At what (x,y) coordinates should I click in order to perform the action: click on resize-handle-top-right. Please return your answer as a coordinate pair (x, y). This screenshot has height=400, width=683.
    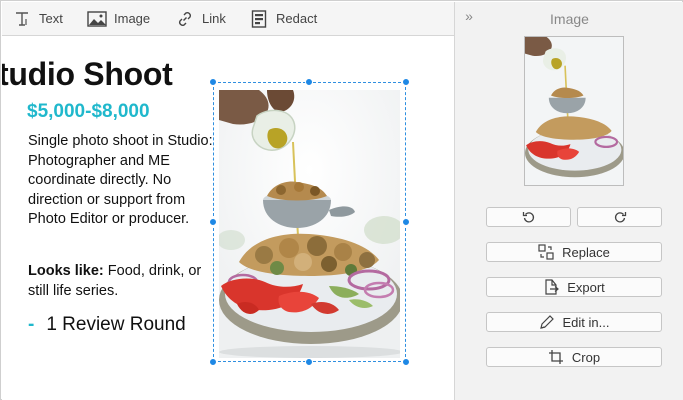
    Looking at the image, I should click on (406, 82).